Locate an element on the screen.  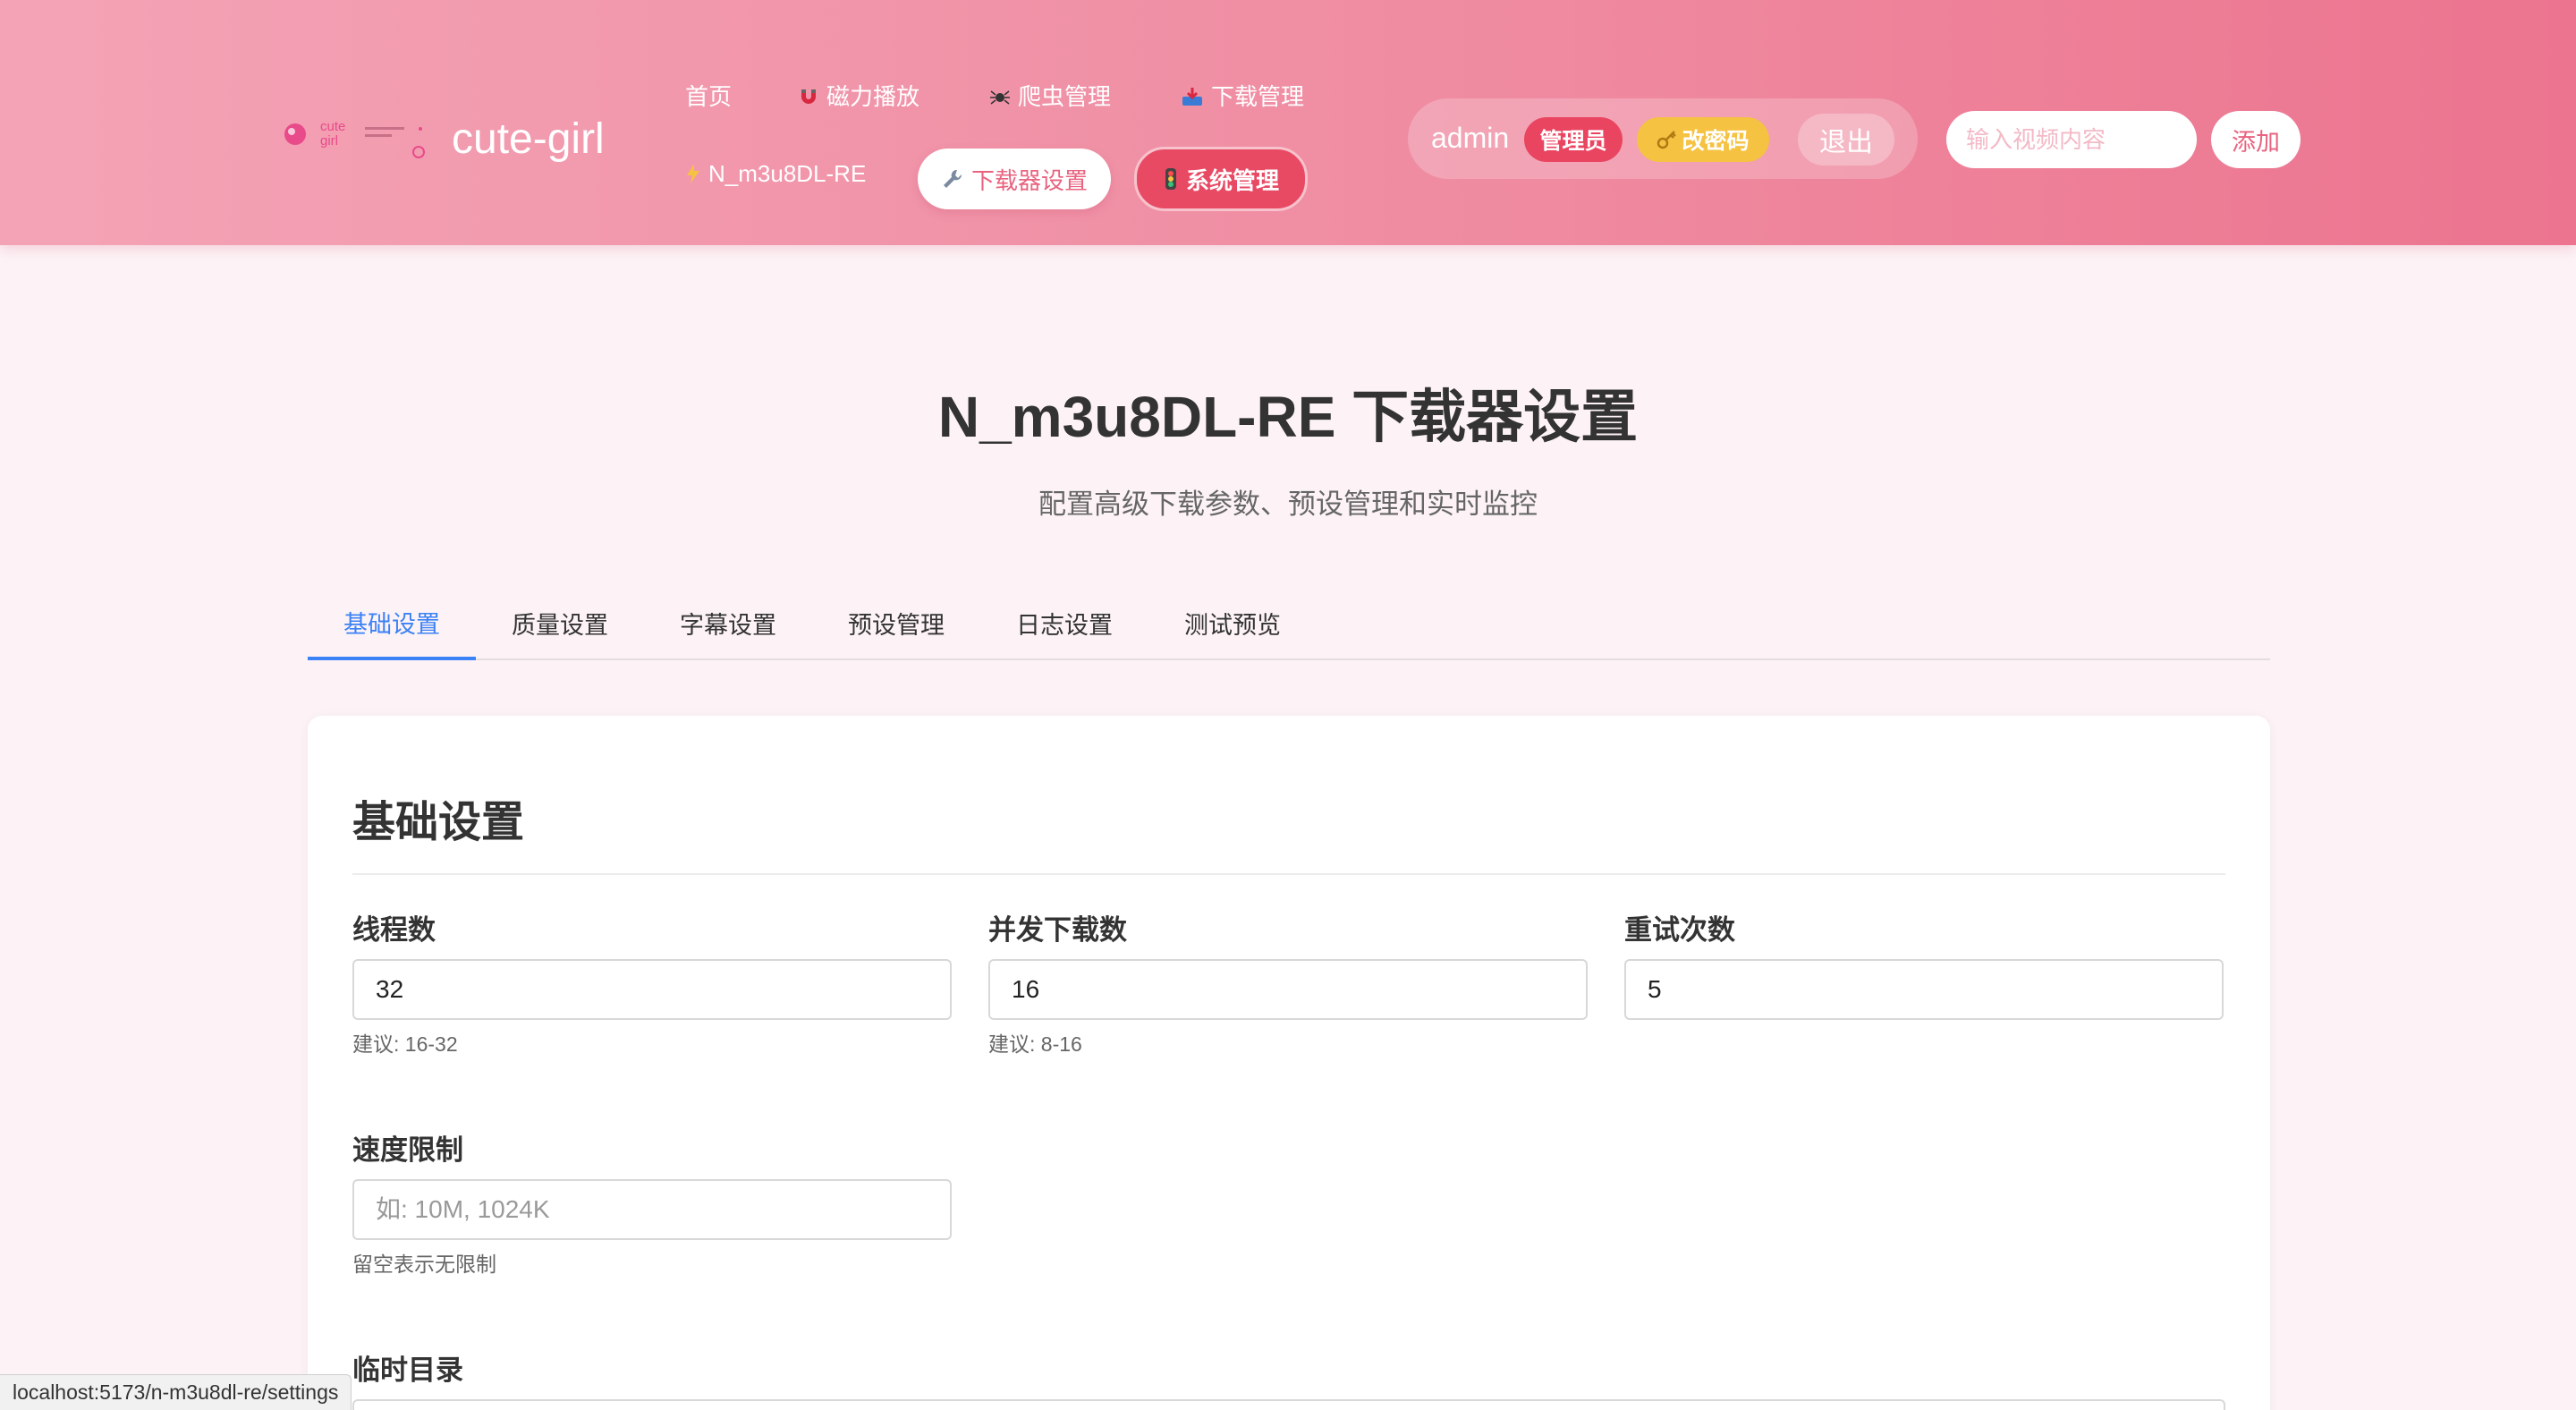
svg-text: girl is located at coordinates (329, 141).